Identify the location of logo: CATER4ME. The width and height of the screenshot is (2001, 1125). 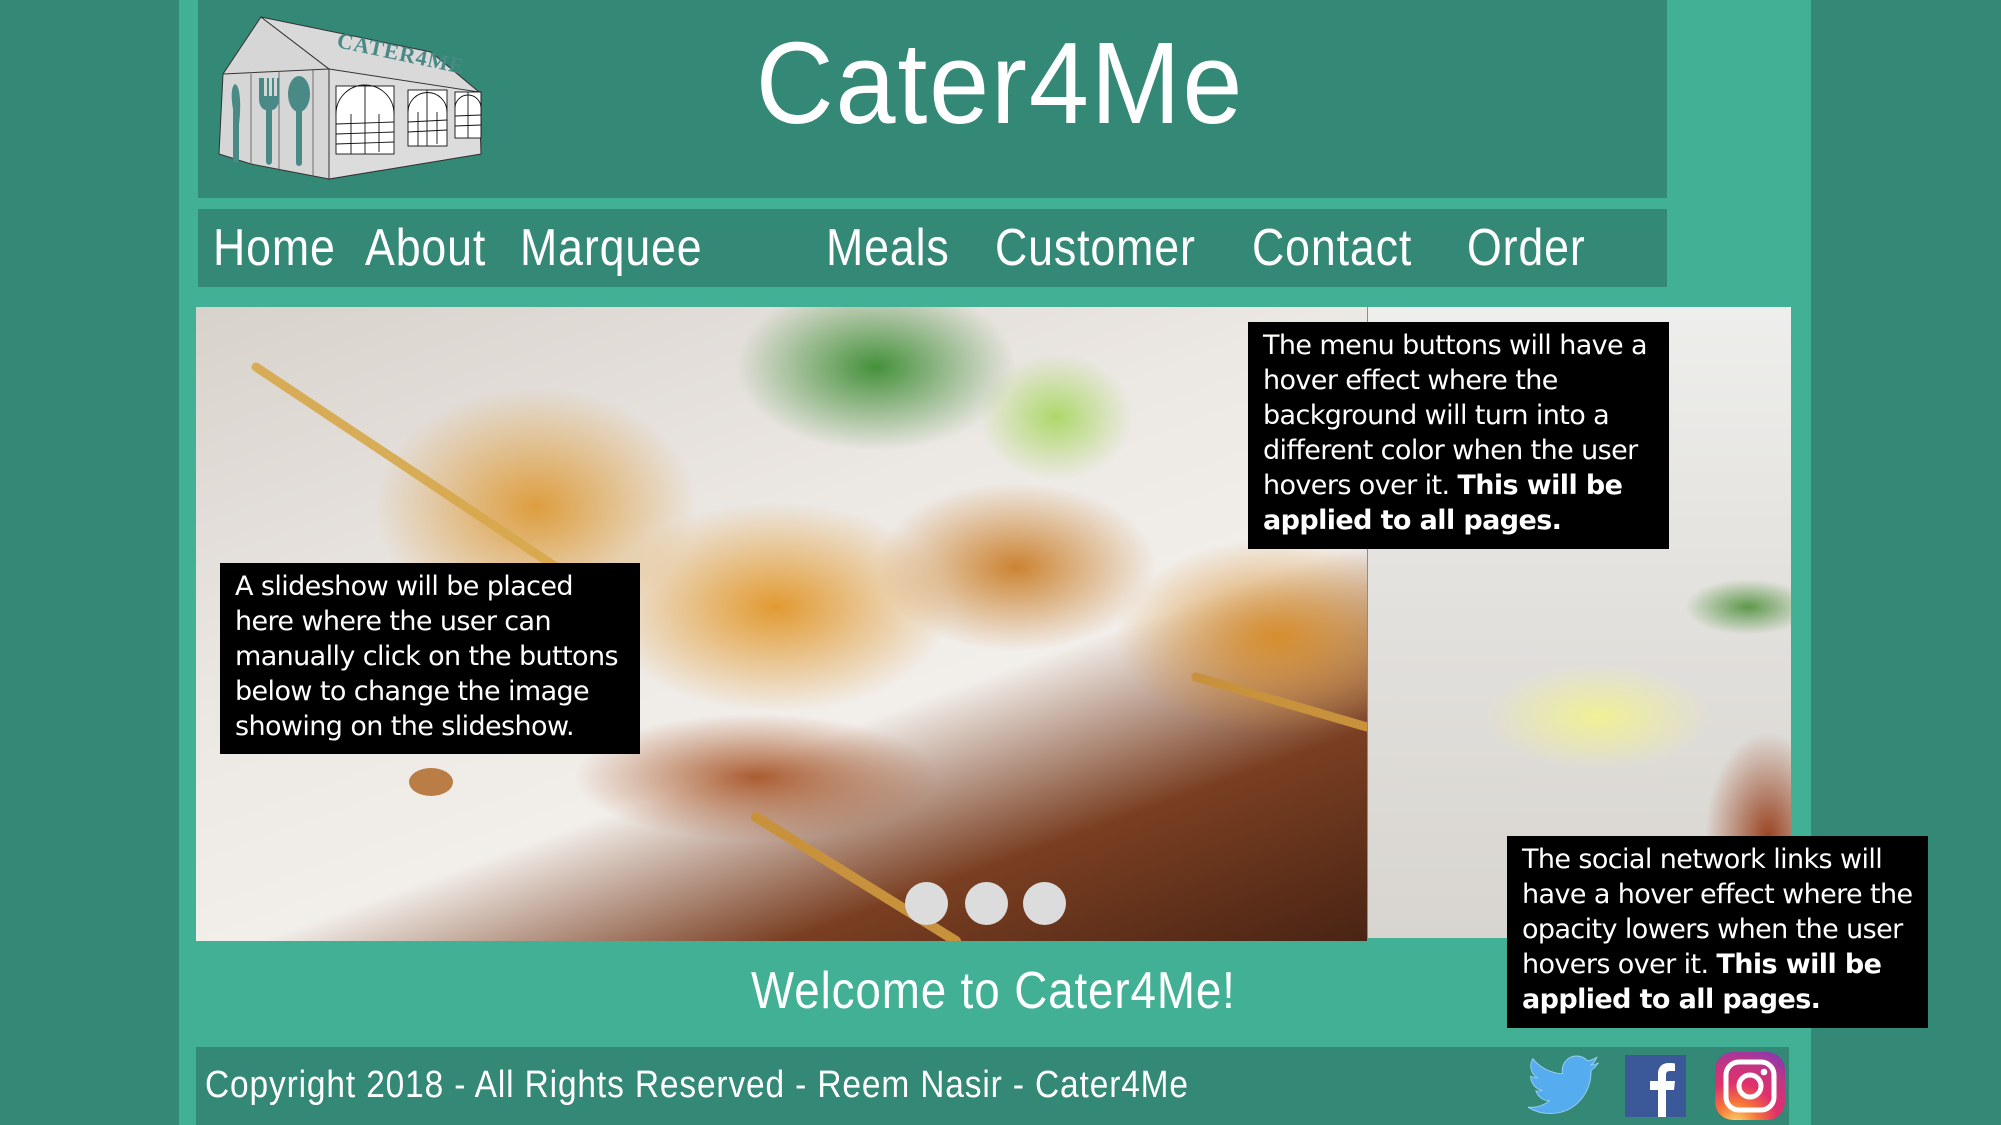
(348, 99).